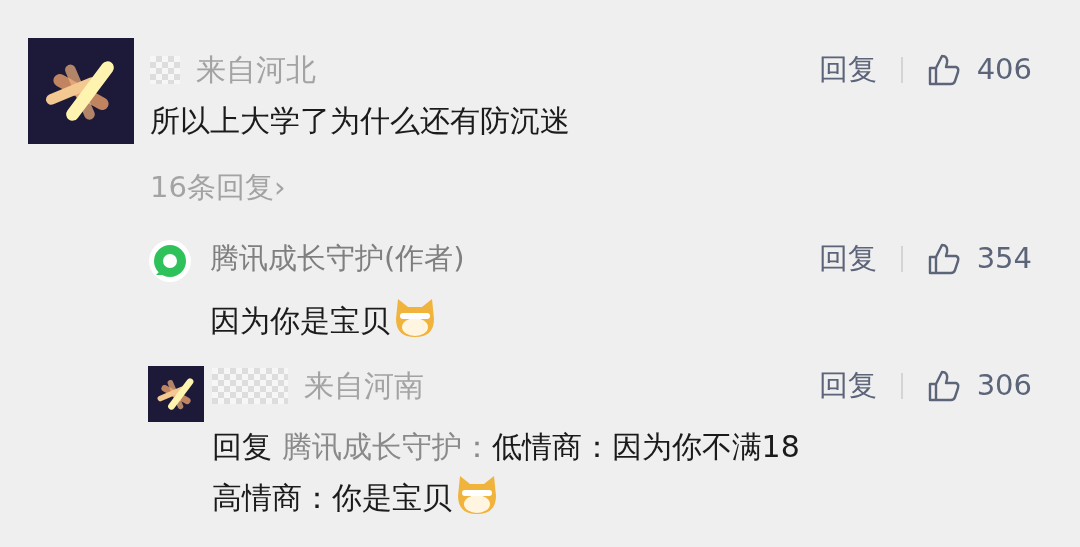 The height and width of the screenshot is (547, 1080). I want to click on location-text: 来自河北, so click(256, 70).